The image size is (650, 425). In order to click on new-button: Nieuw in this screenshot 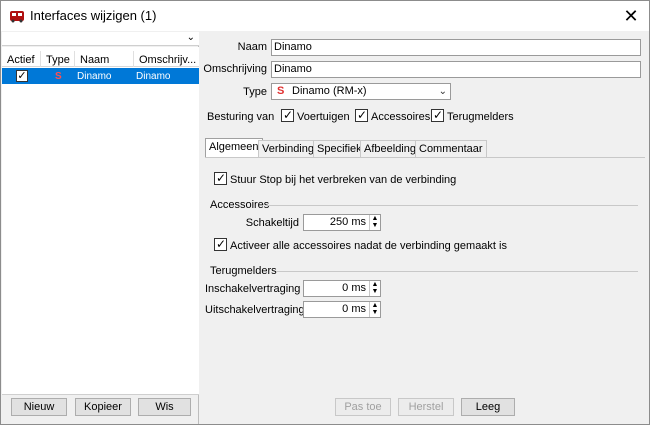, I will do `click(39, 407)`.